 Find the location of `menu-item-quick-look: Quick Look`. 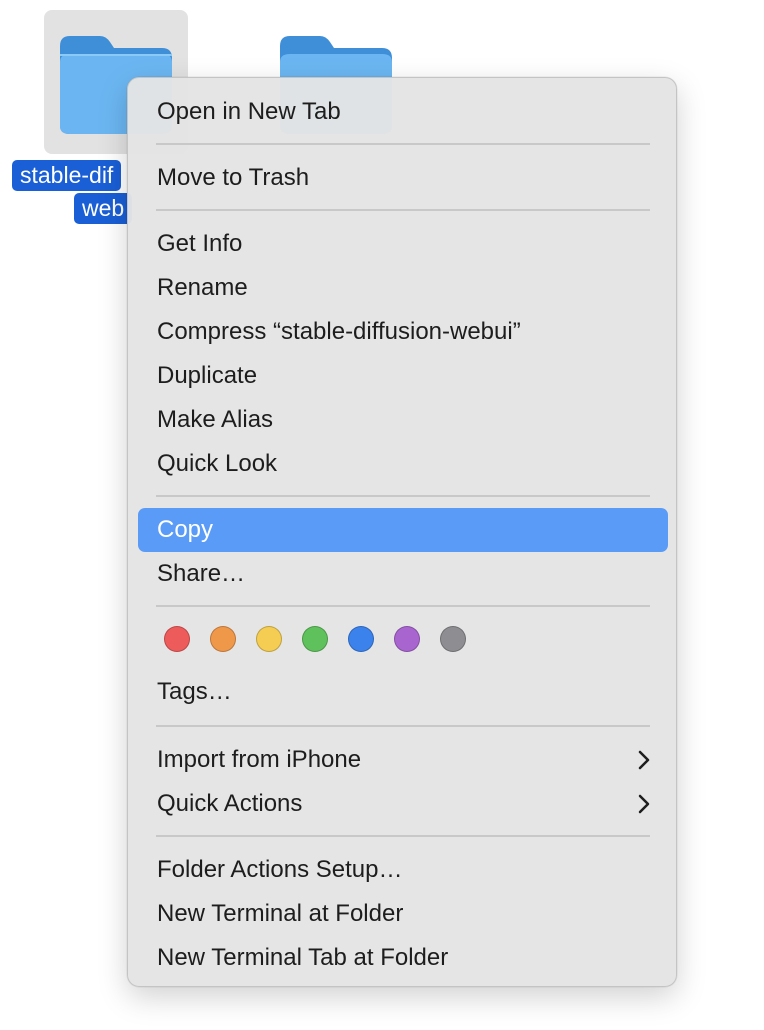

menu-item-quick-look: Quick Look is located at coordinates (403, 464).